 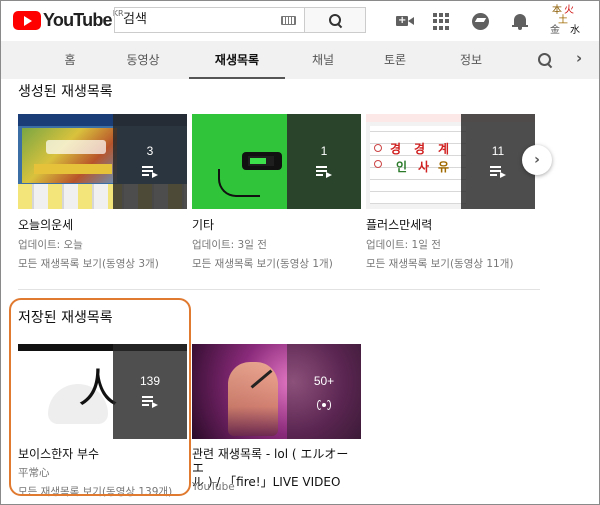 What do you see at coordinates (27, 20) in the screenshot?
I see `play-logo-icon` at bounding box center [27, 20].